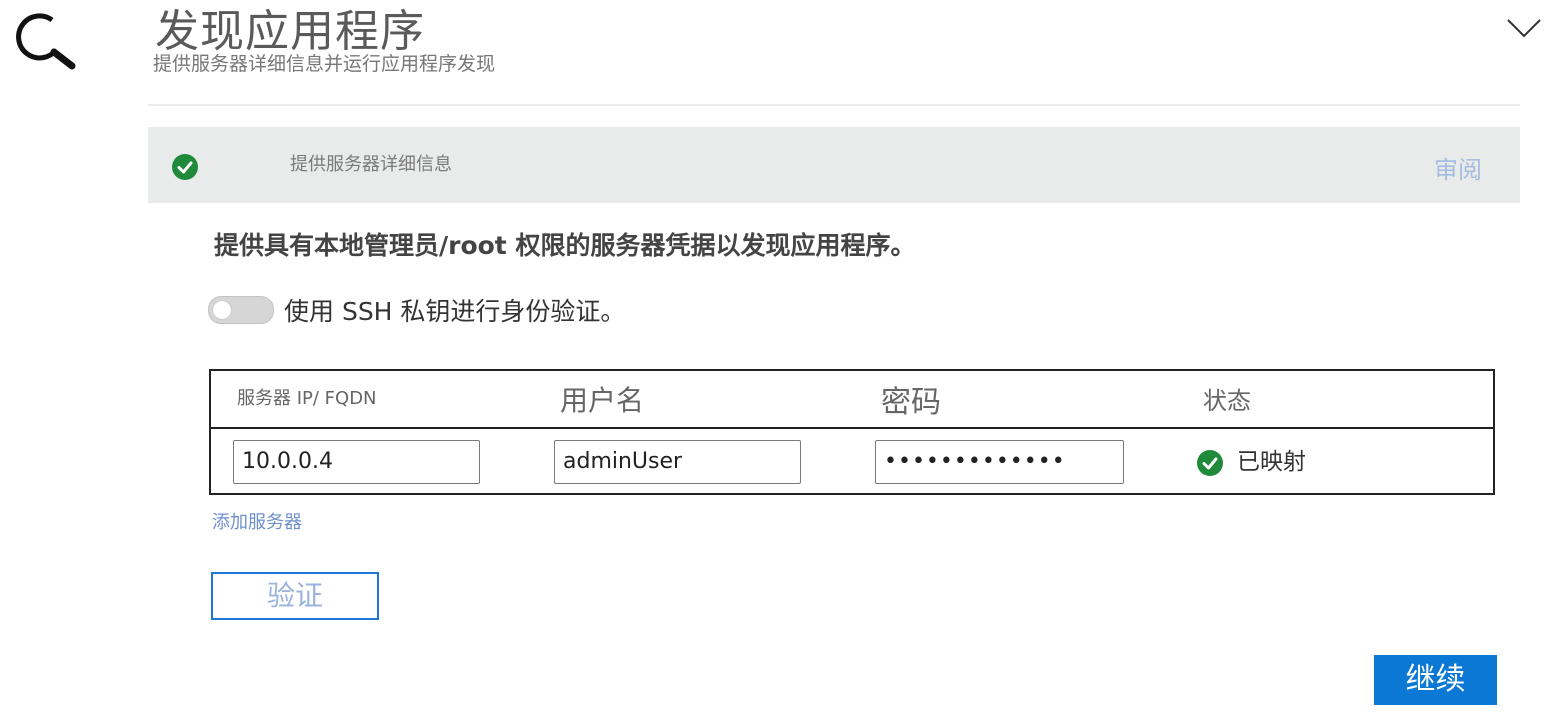 This screenshot has height=728, width=1552. I want to click on column-header-server: 服务器 IP/ FQDN, so click(307, 398).